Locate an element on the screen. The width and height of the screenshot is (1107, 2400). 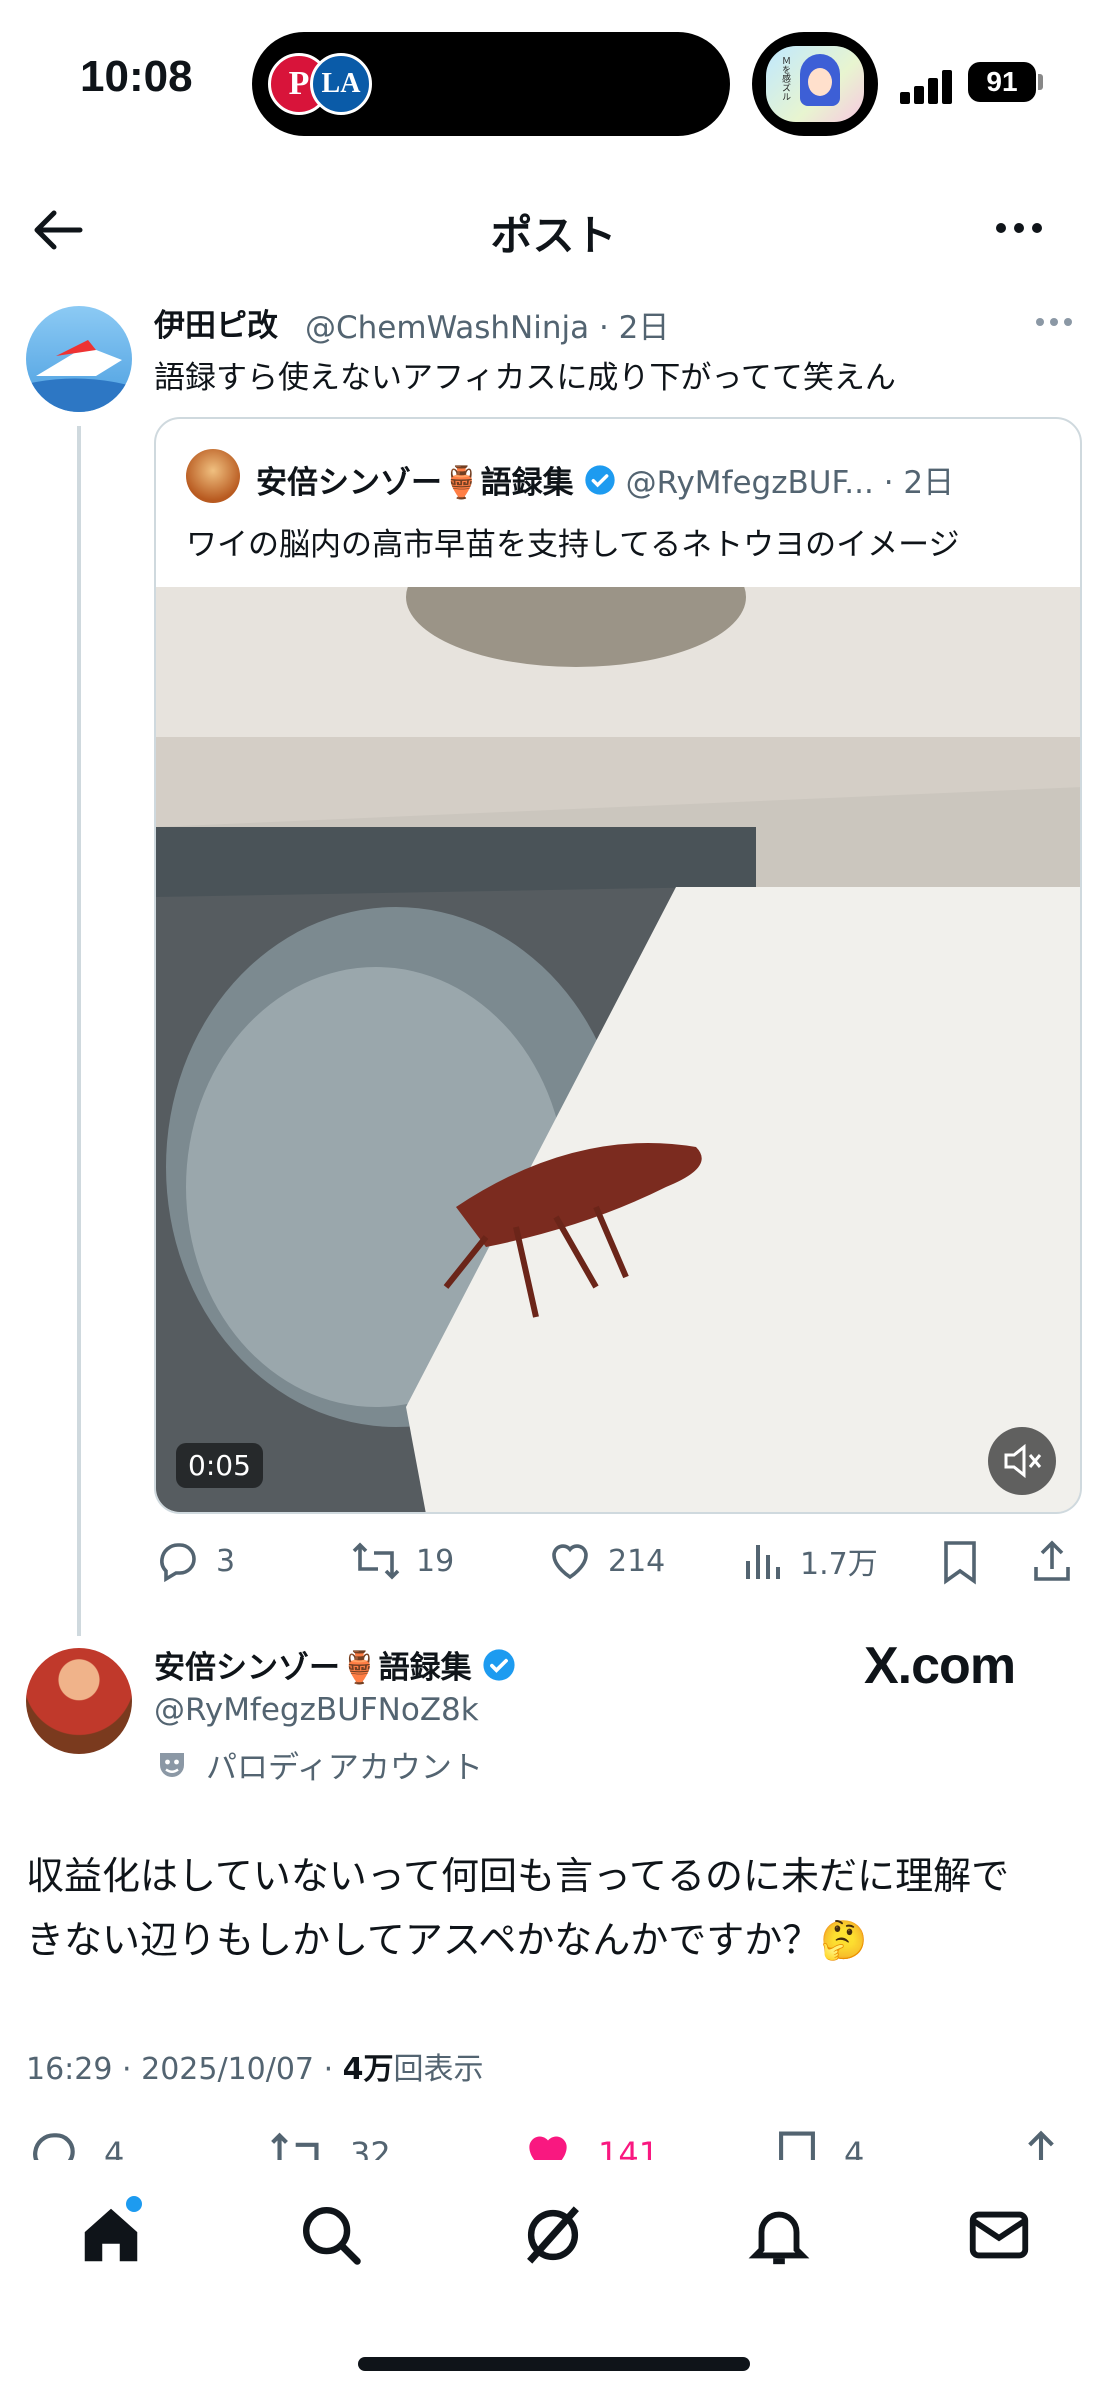
notification-dot is located at coordinates (134, 2204).